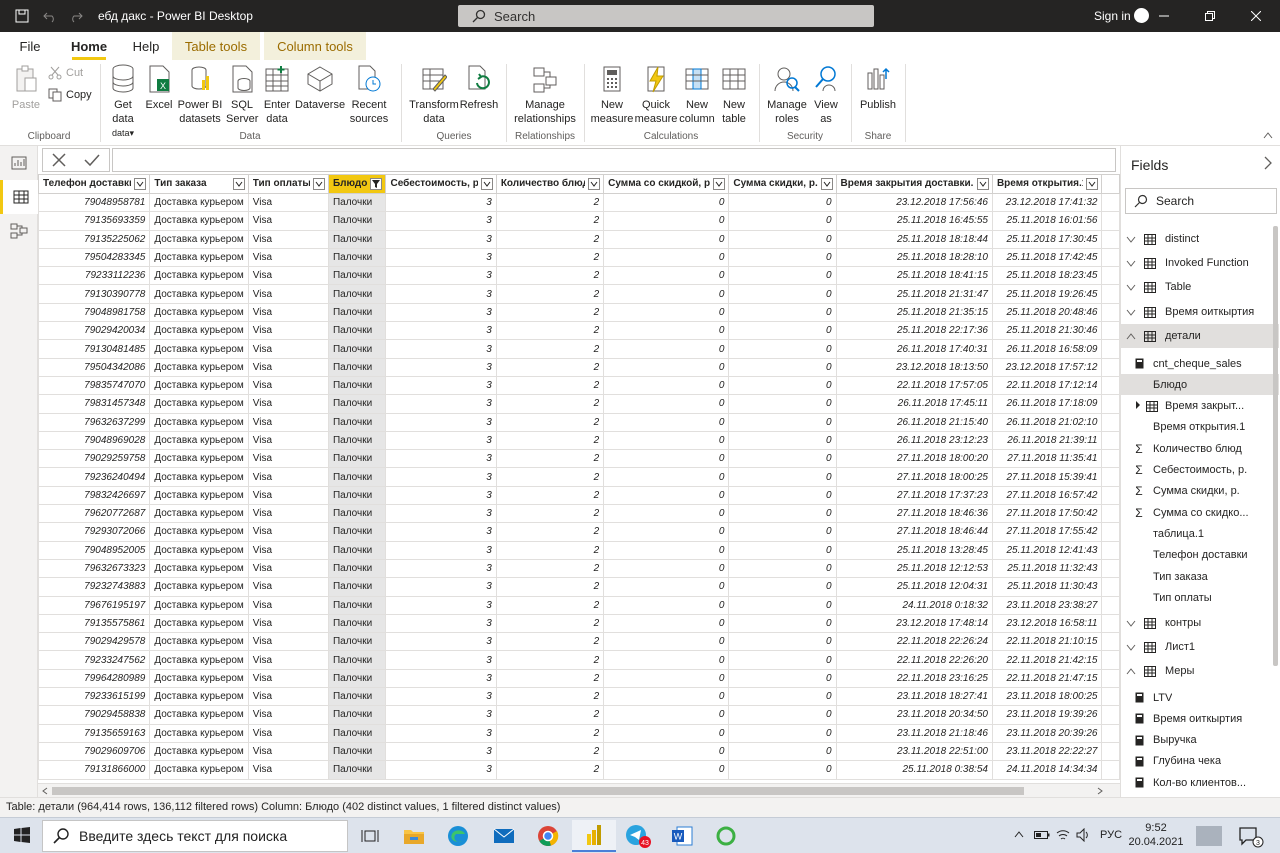 The height and width of the screenshot is (853, 1280). What do you see at coordinates (1139, 406) in the screenshot?
I see `chevron-right-icon` at bounding box center [1139, 406].